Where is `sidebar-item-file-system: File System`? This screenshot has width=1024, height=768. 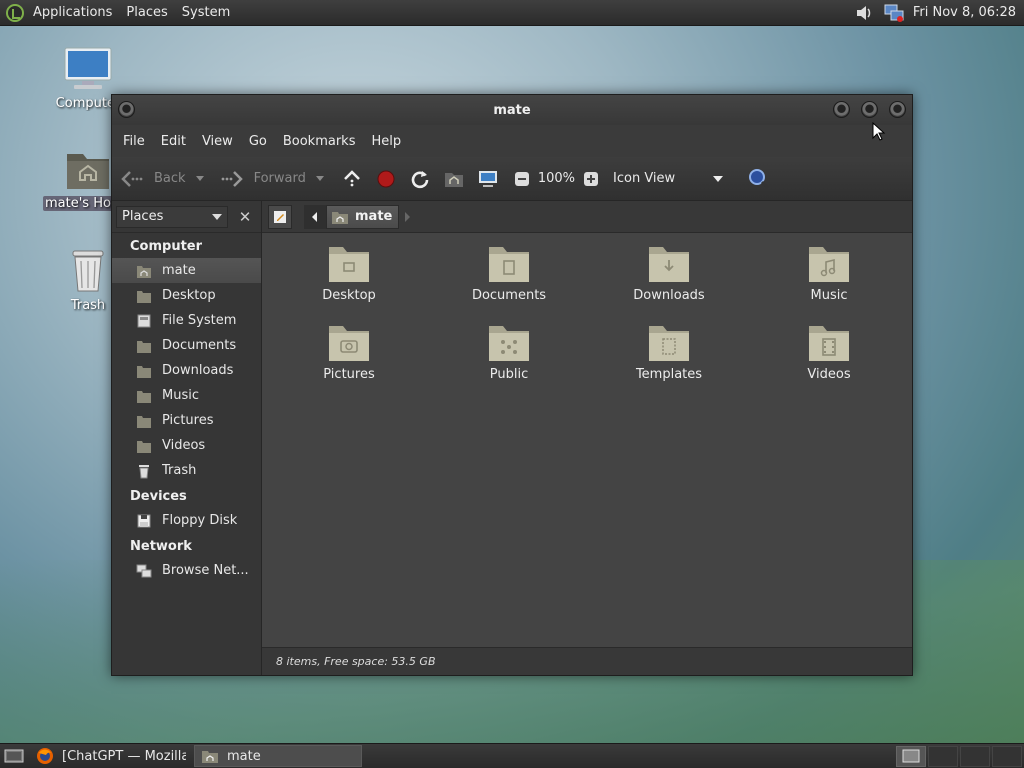
sidebar-item-file-system: File System is located at coordinates (186, 320).